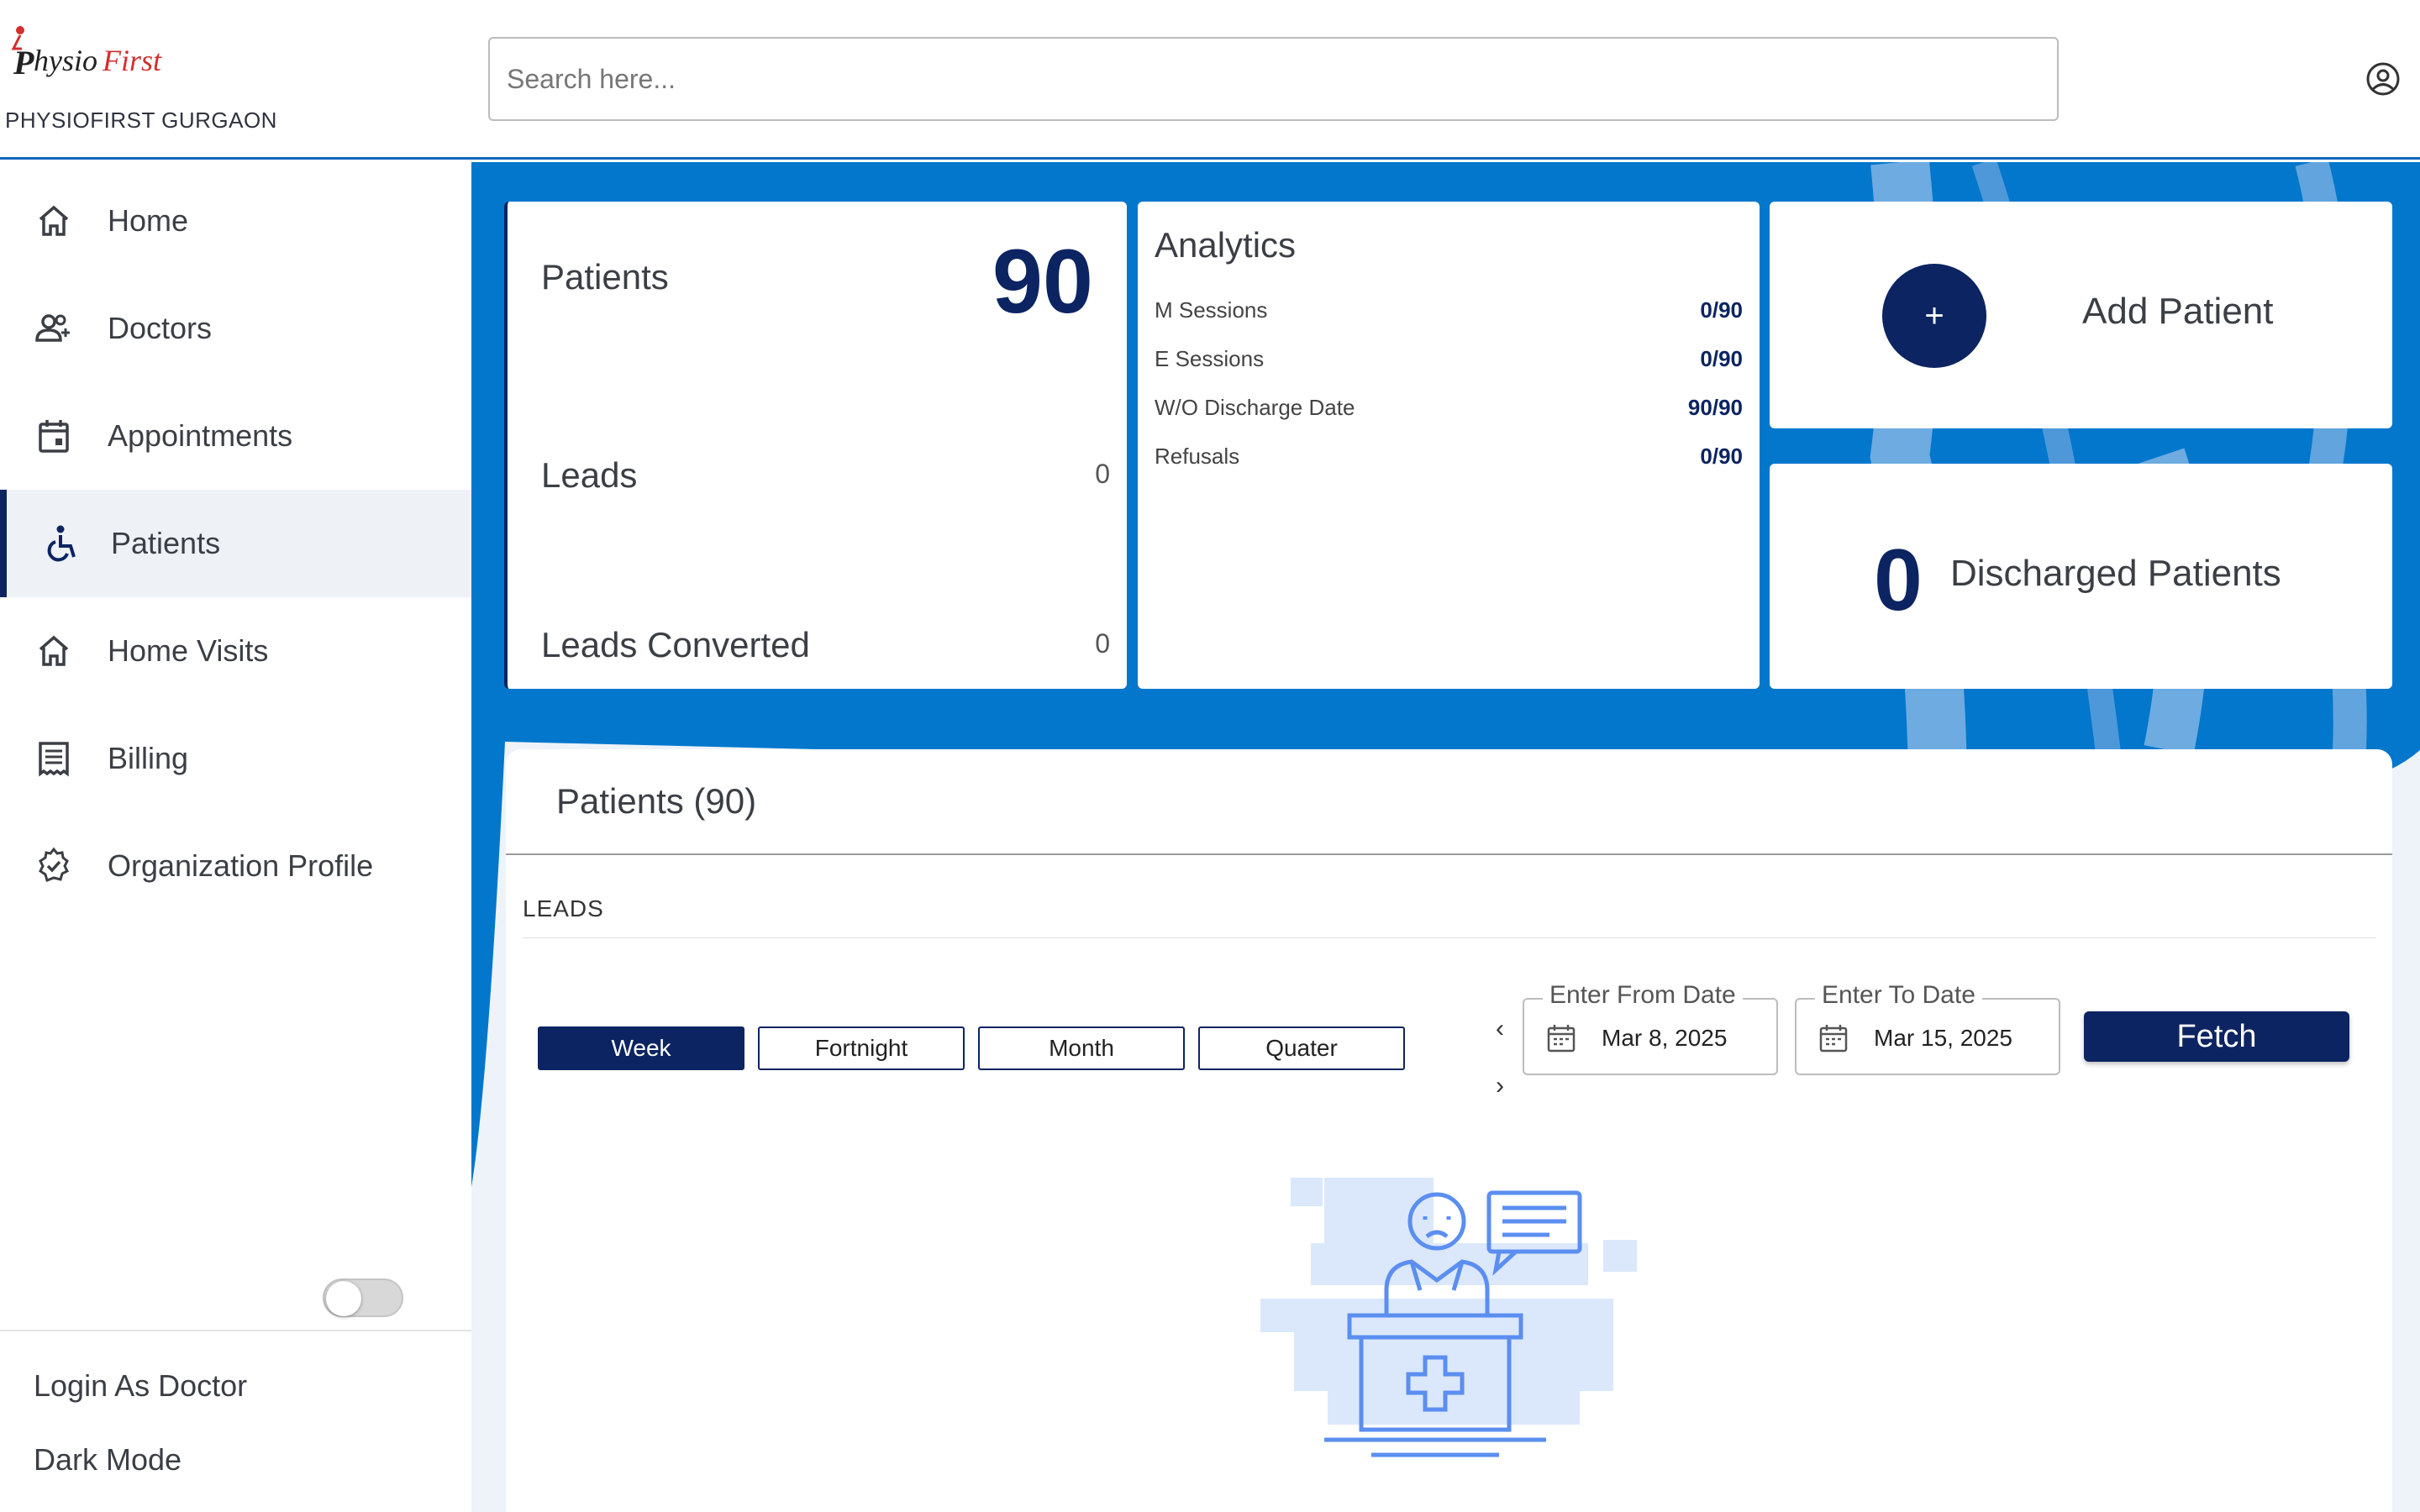 This screenshot has height=1512, width=2420. I want to click on from-date-field: Enter From Date Mar 8, 2025, so click(1650, 1028).